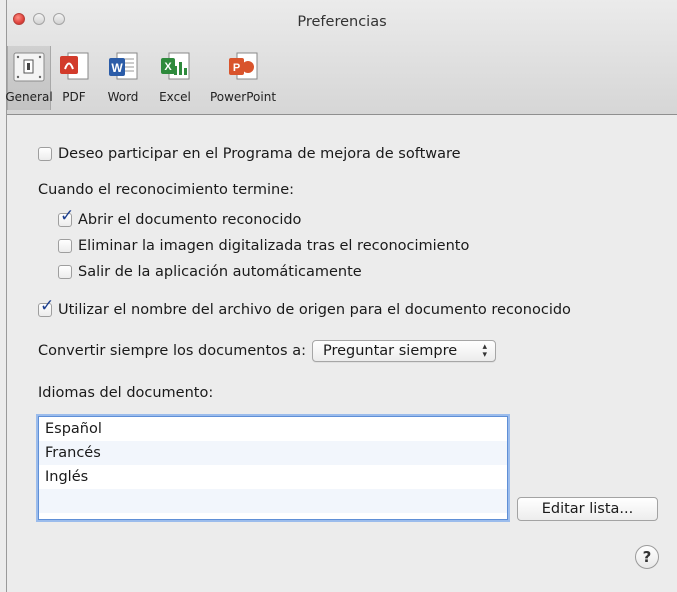 The width and height of the screenshot is (677, 592). I want to click on quit-app-checkbox, so click(65, 272).